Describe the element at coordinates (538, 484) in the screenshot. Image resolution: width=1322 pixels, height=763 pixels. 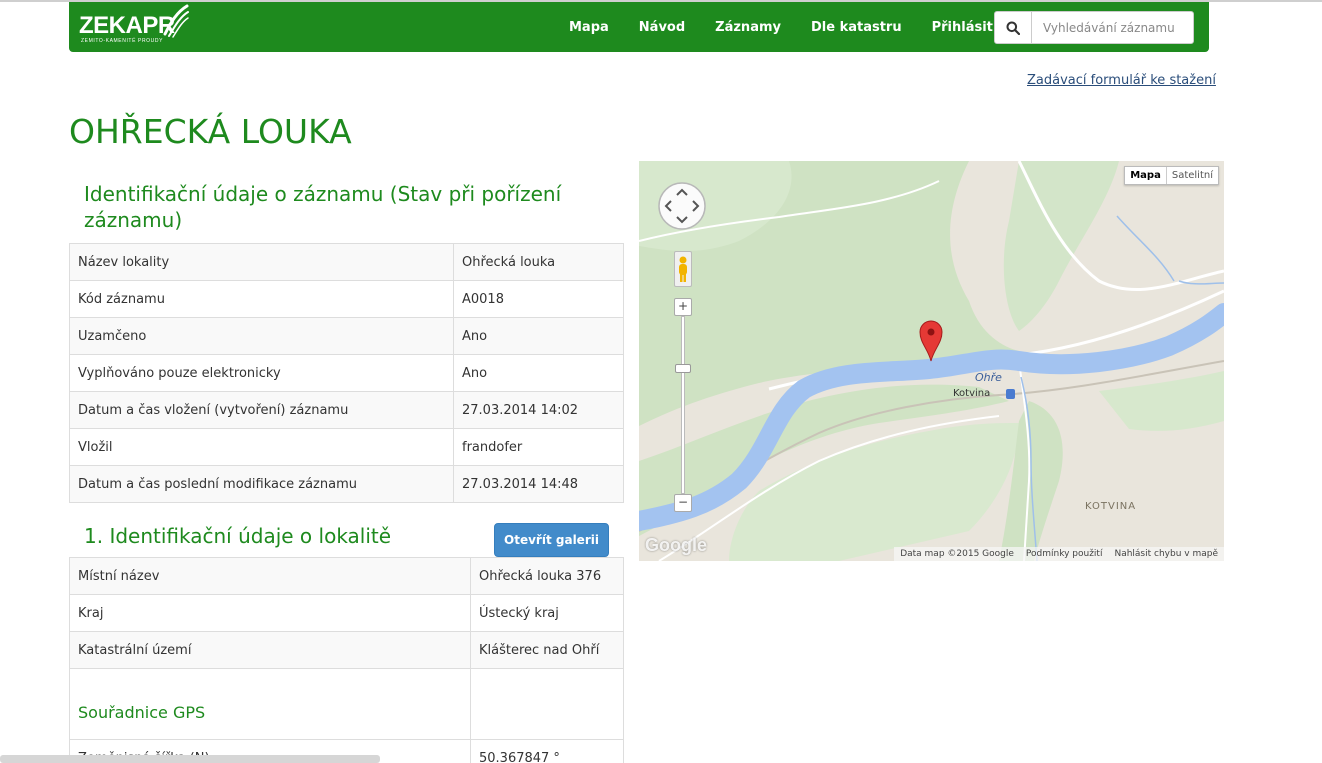
I see `field-value: 27.03.2014 14:48` at that location.